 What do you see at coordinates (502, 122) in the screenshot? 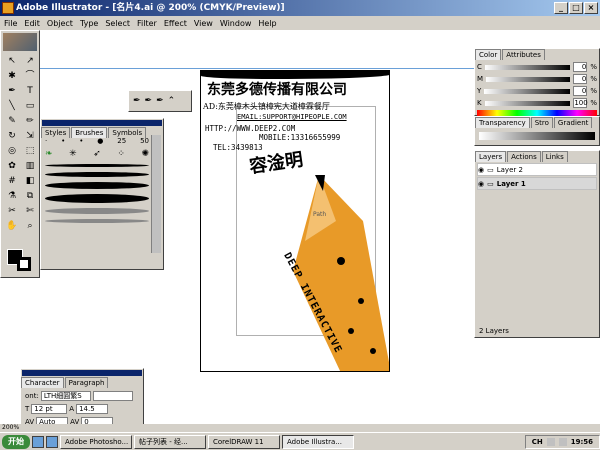
I see `tab-transparency: Transparency` at bounding box center [502, 122].